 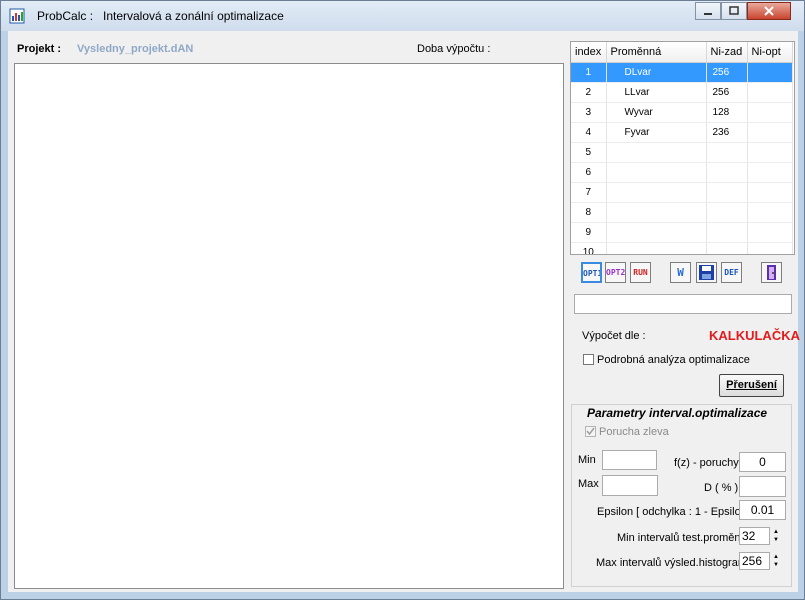 I want to click on row-variable: Fyvar, so click(x=656, y=132).